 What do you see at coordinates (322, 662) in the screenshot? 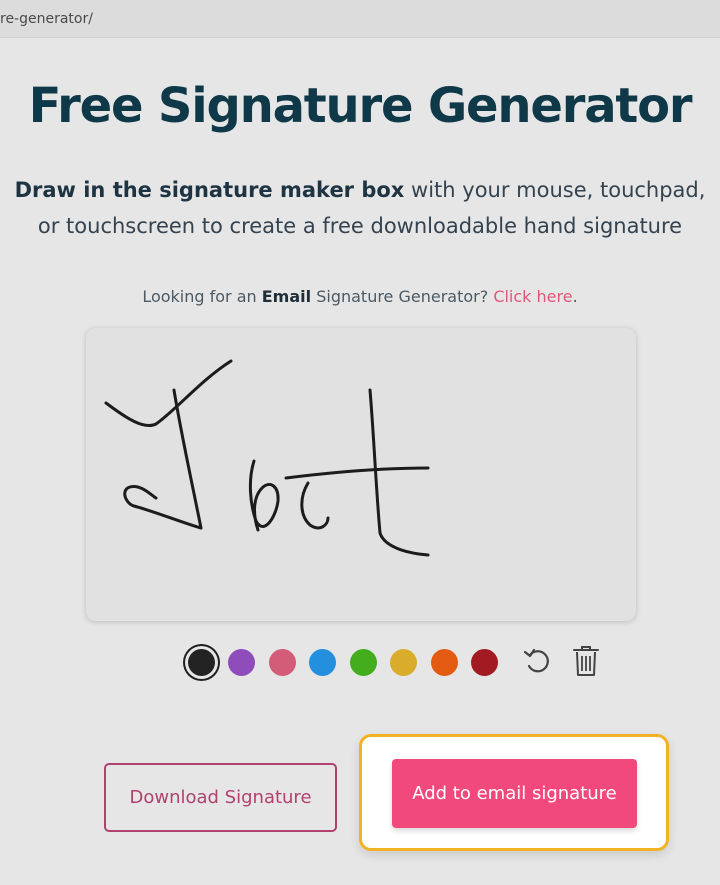
I see `color-swatch-blue` at bounding box center [322, 662].